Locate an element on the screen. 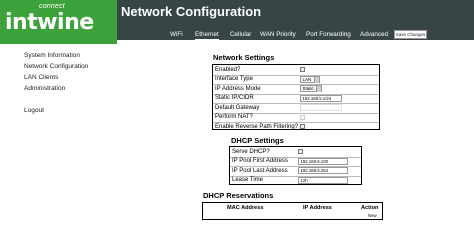 The height and width of the screenshot is (250, 474). label-perform-nat: Perform NAT? is located at coordinates (234, 117).